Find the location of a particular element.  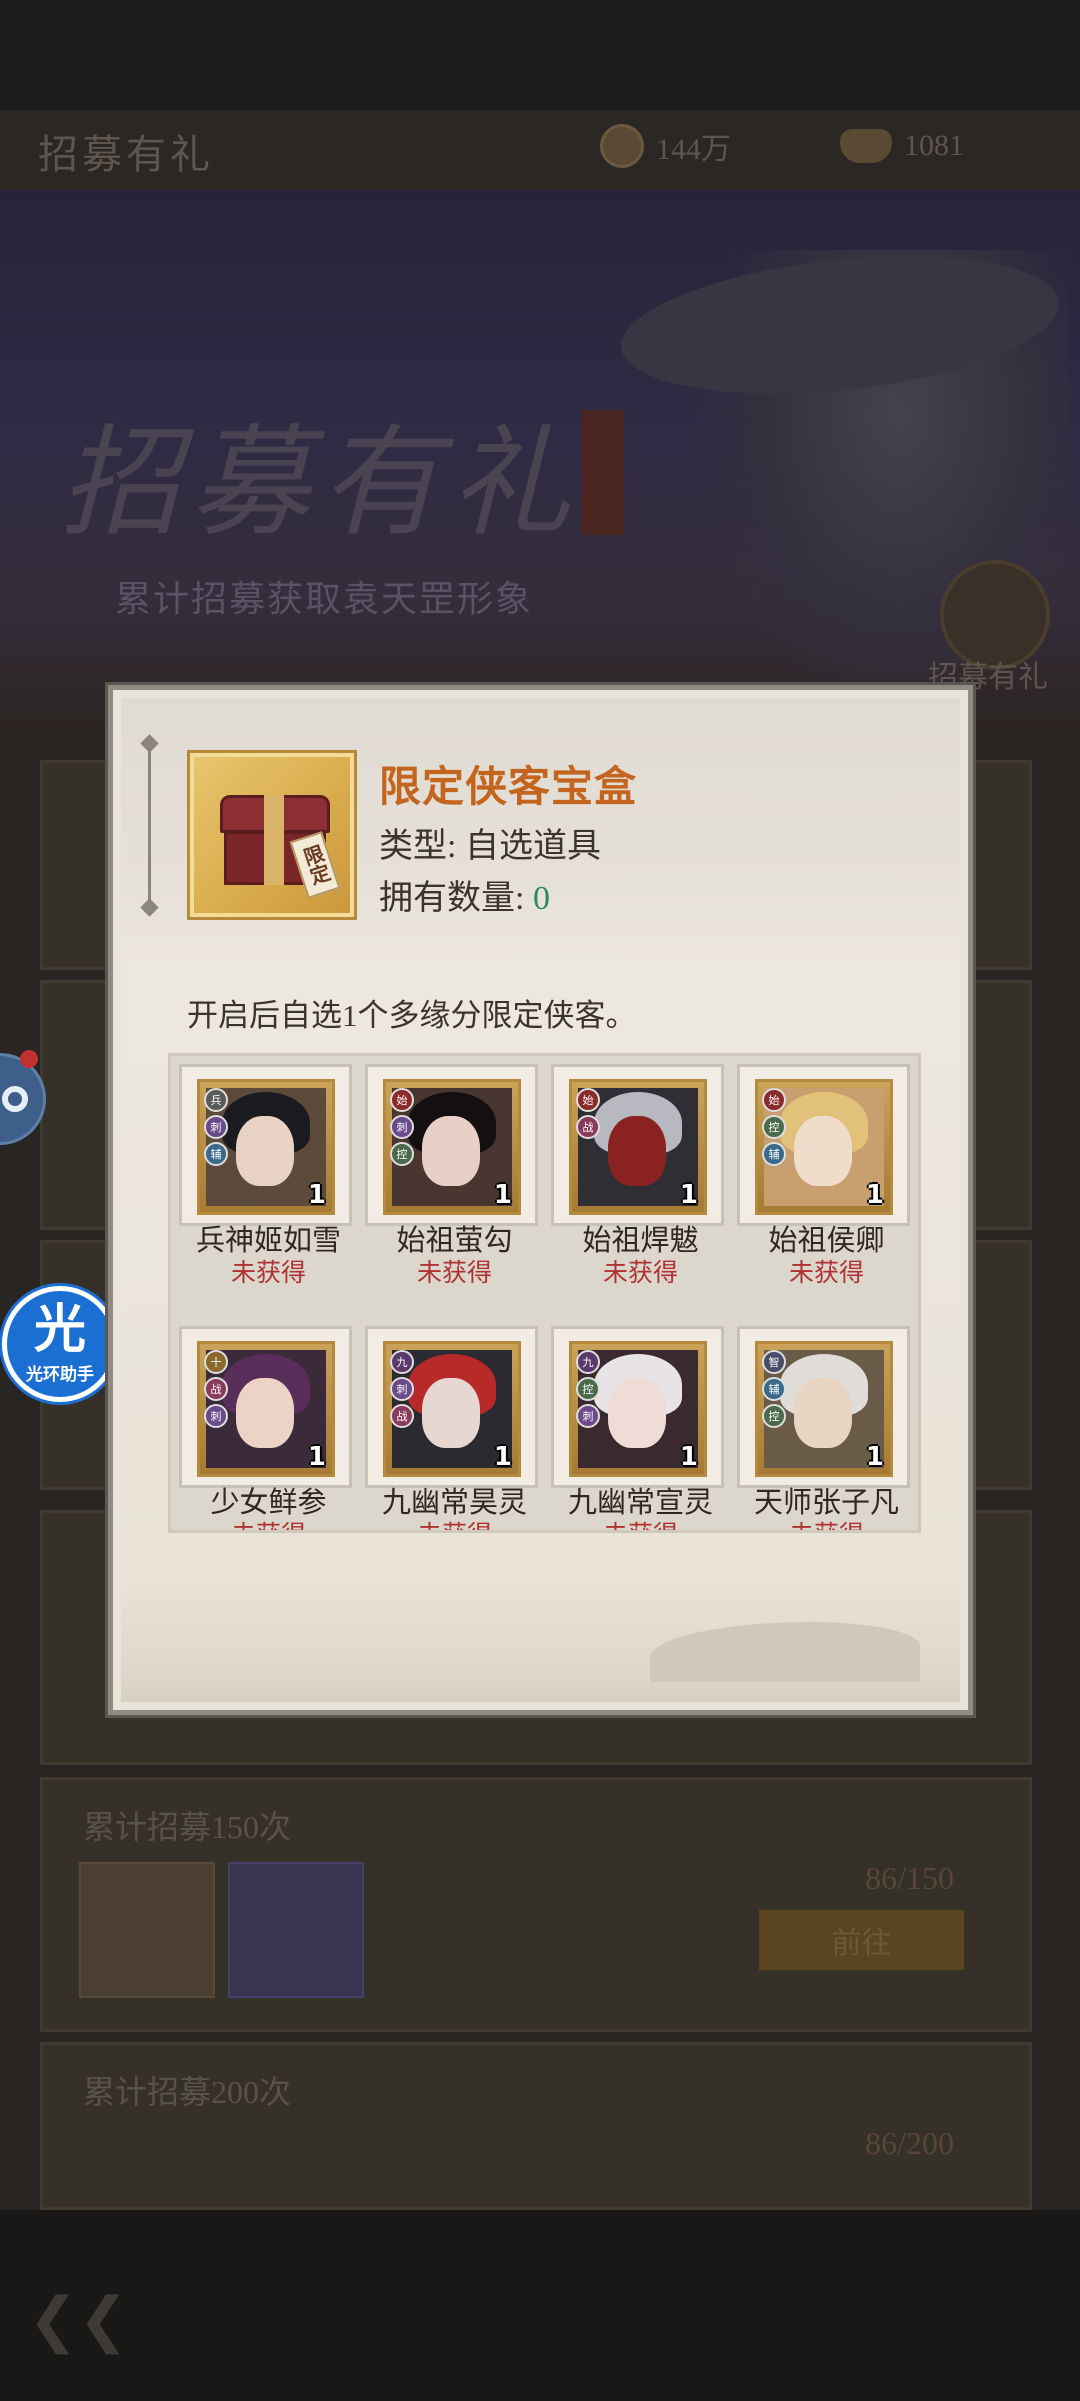

hero-badges: 九 控 刺 is located at coordinates (589, 1390).